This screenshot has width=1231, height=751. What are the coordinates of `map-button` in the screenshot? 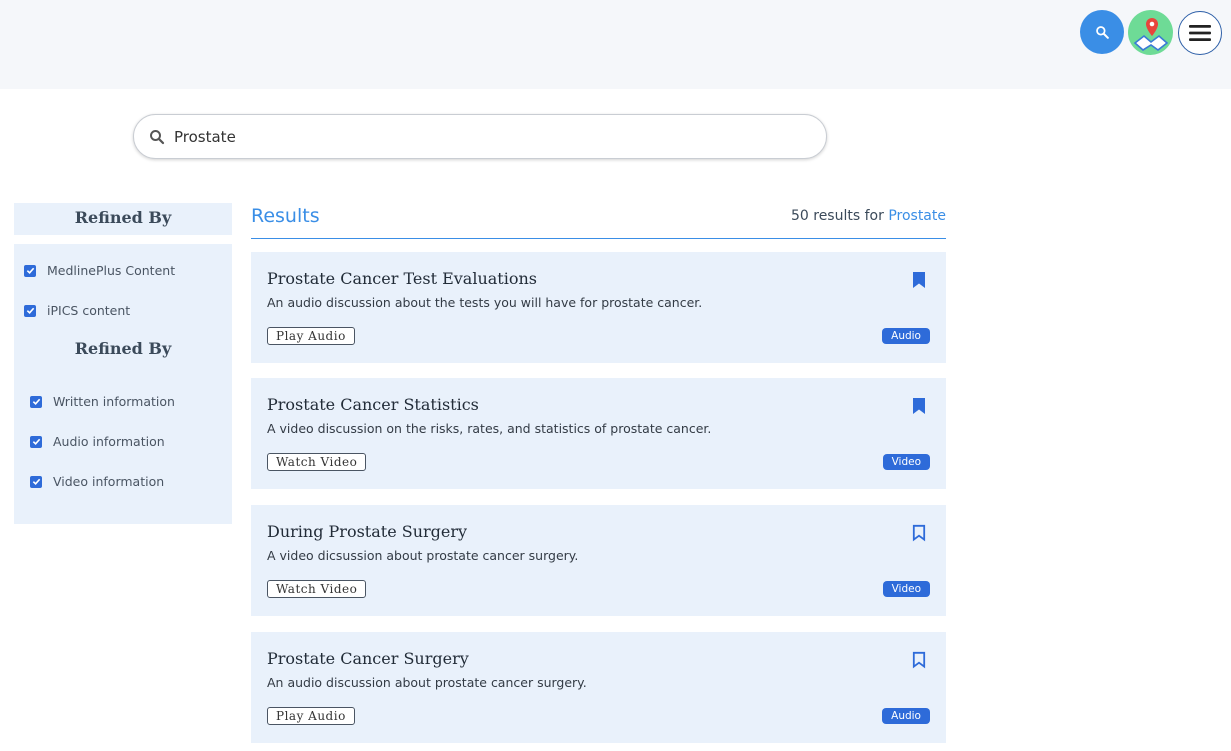 It's located at (1150, 32).